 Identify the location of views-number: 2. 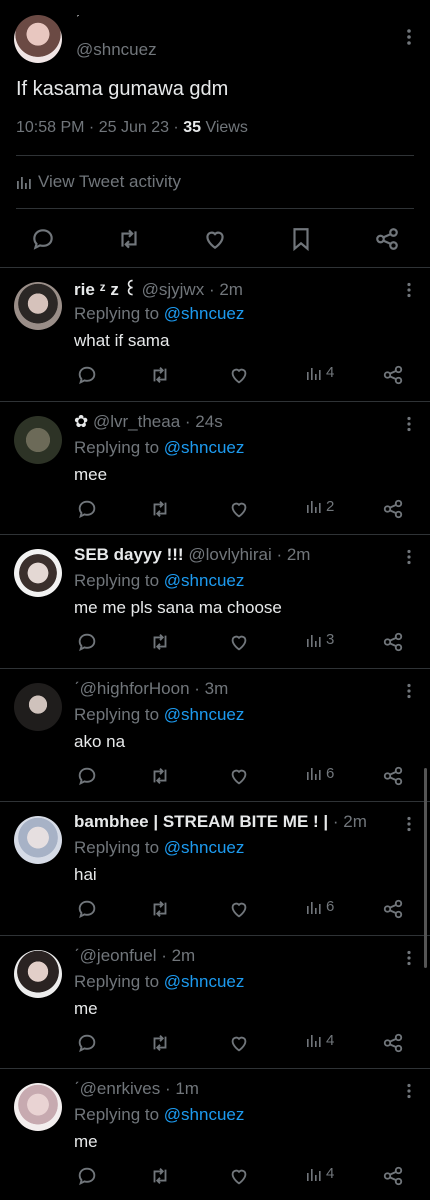
(330, 506).